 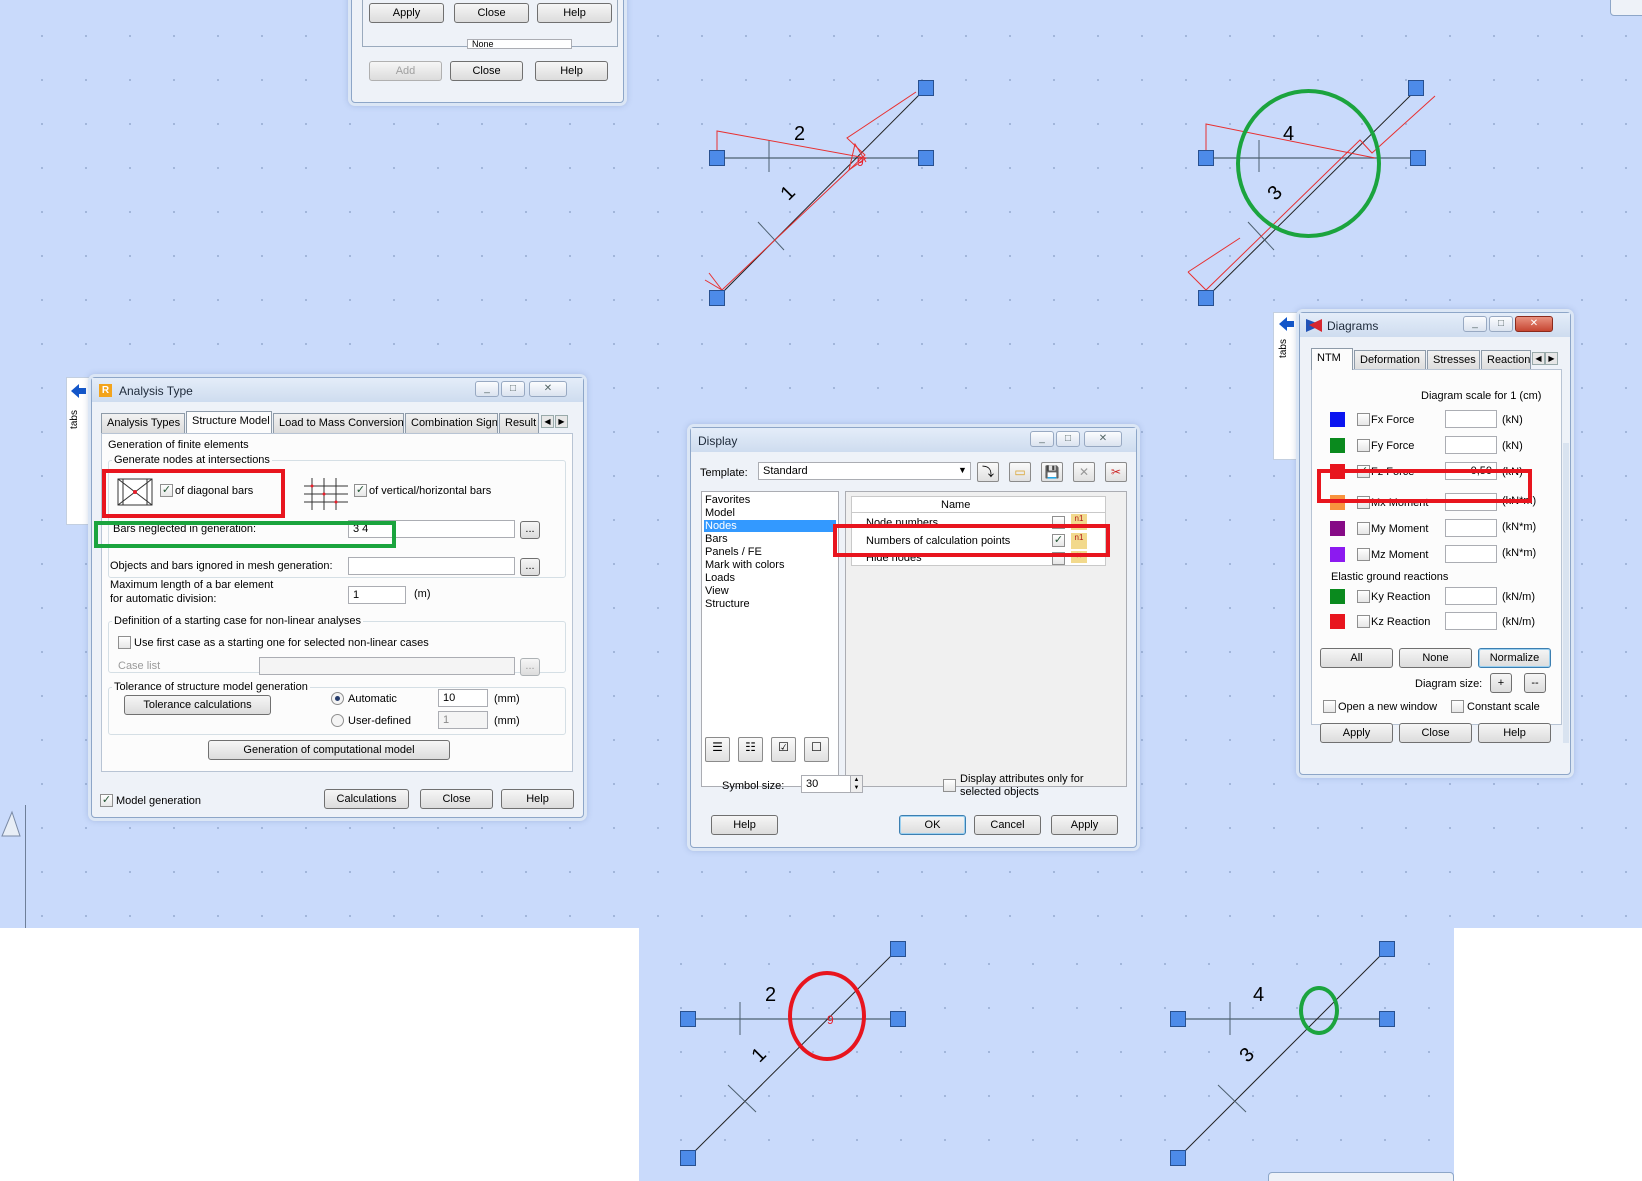 What do you see at coordinates (716, 539) in the screenshot?
I see `category-item: Bars` at bounding box center [716, 539].